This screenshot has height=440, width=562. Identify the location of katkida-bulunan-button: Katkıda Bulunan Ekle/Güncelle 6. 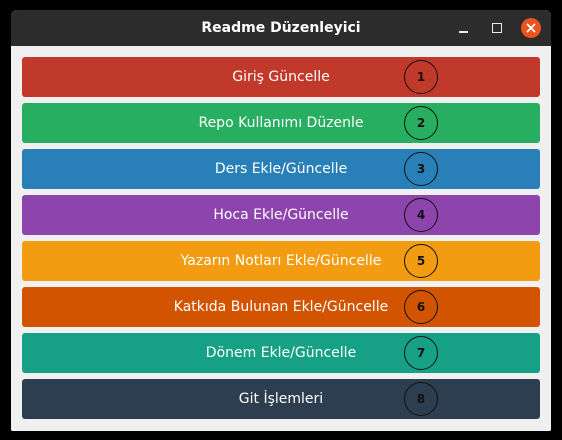
(281, 307).